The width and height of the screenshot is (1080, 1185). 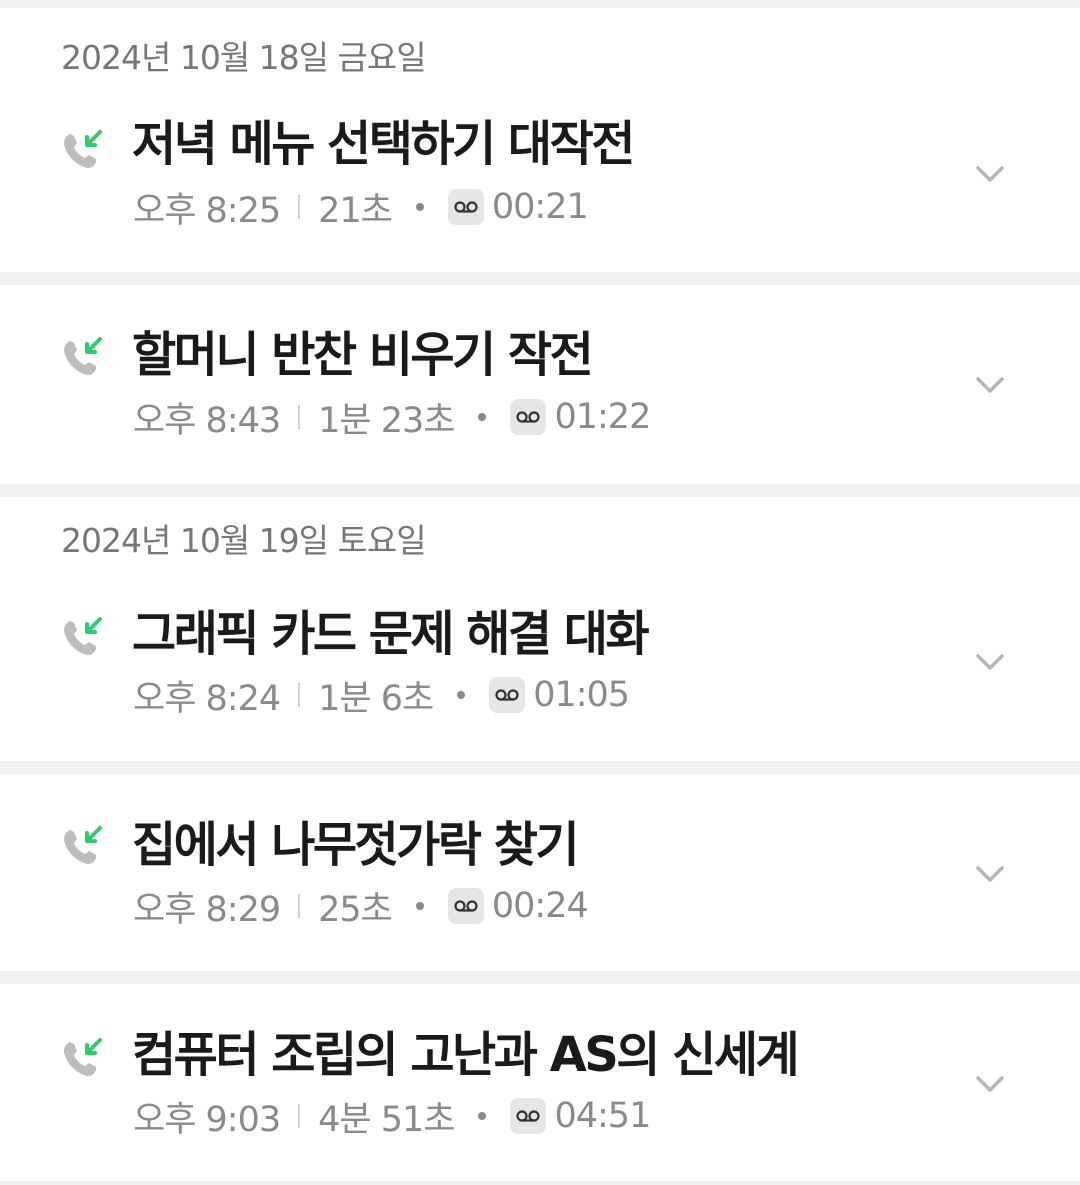 I want to click on call-time: 오후 8:43, so click(x=207, y=420).